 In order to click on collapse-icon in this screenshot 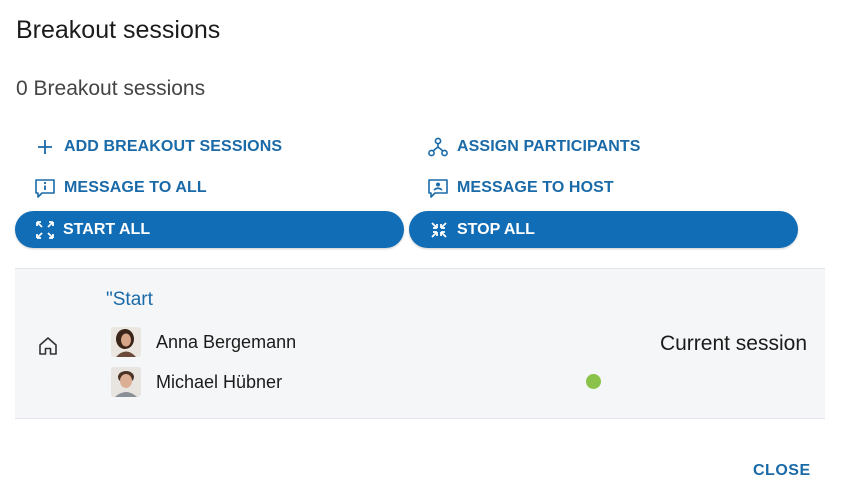, I will do `click(439, 230)`.